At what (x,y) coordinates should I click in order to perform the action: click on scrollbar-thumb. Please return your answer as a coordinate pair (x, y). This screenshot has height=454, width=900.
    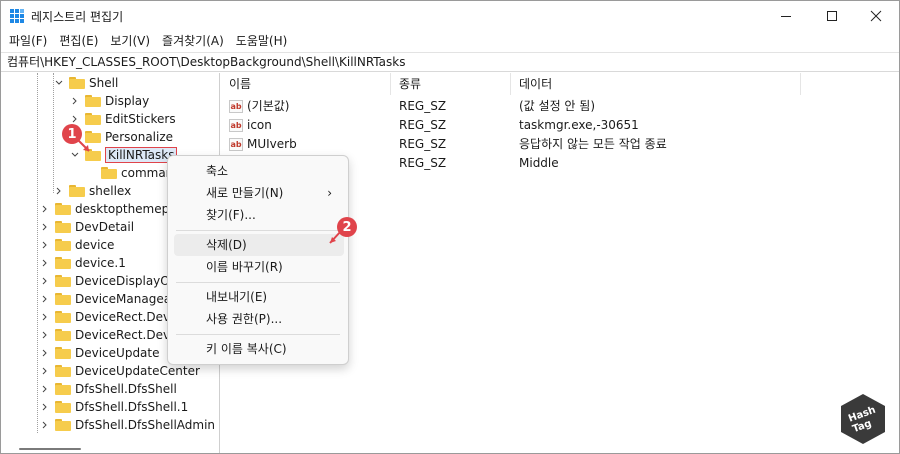
    Looking at the image, I should click on (50, 449).